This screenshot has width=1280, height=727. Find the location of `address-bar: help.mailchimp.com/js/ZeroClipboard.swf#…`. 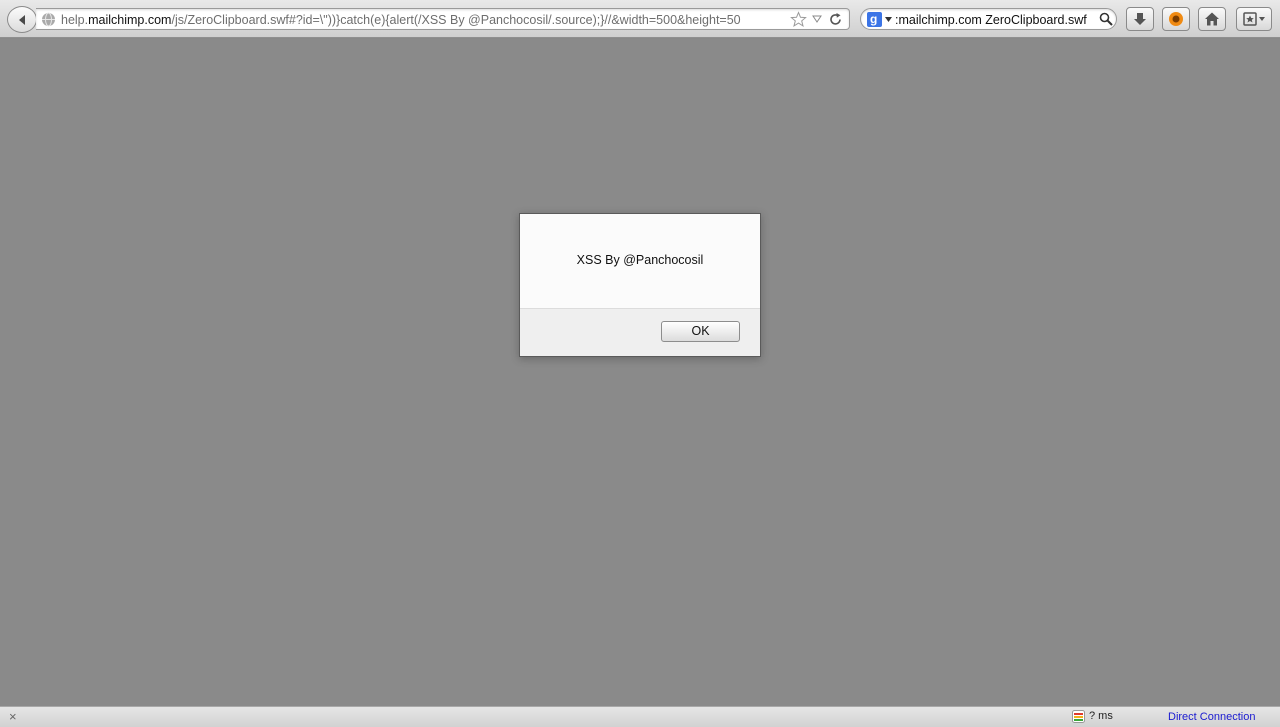

address-bar: help.mailchimp.com/js/ZeroClipboard.swf#… is located at coordinates (443, 19).